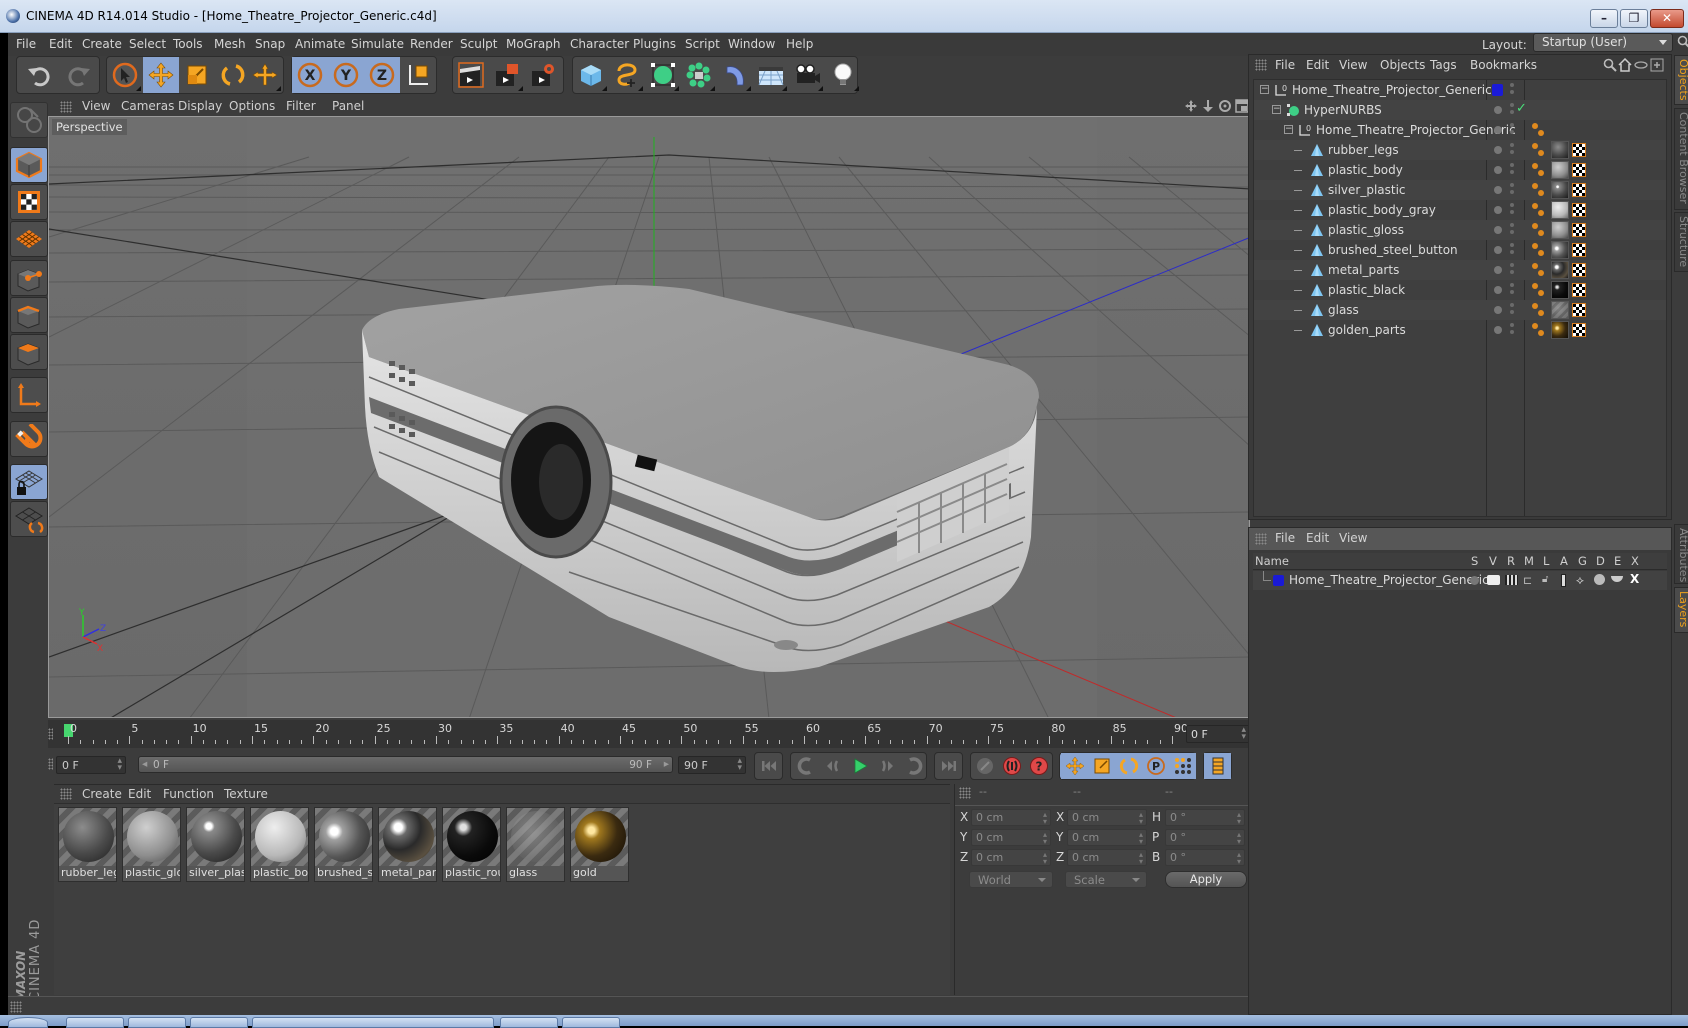  I want to click on deformer-icon, so click(1599, 579).